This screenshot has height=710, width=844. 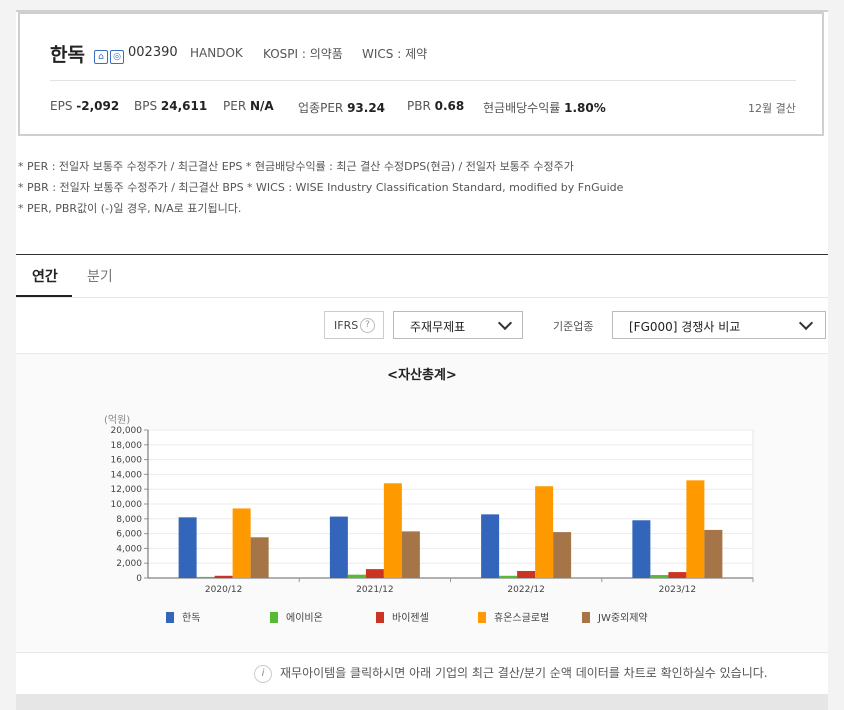 I want to click on metric-dividend-yield: 현금배당수익률 1.80%, so click(x=544, y=107).